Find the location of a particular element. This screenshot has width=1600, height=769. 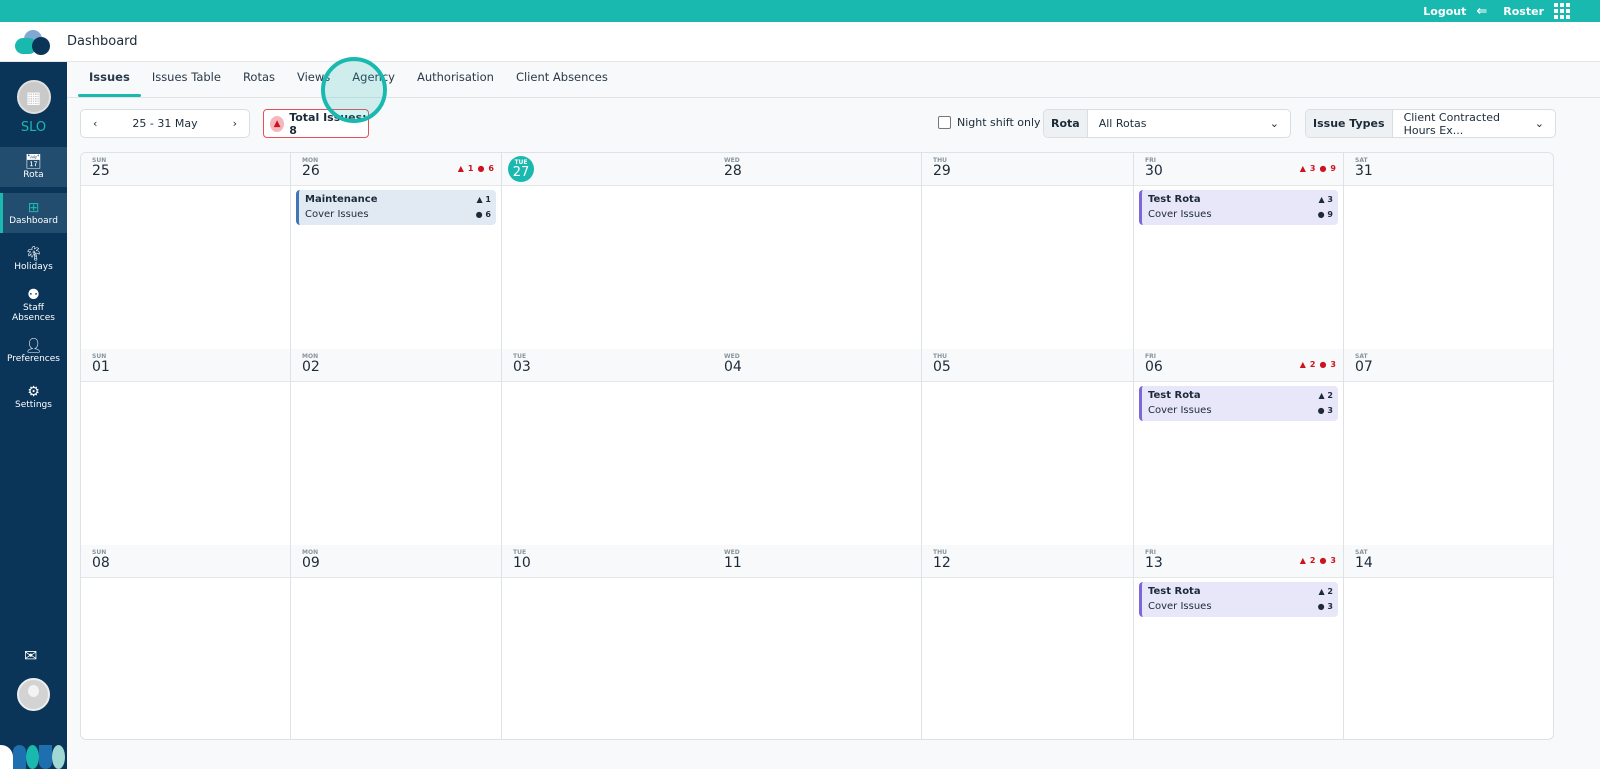

calendar-day: FRI 13 ▲ 2 ● 3 Test Rota Cover Issues ▲ 2 ● 3 is located at coordinates (1239, 642).